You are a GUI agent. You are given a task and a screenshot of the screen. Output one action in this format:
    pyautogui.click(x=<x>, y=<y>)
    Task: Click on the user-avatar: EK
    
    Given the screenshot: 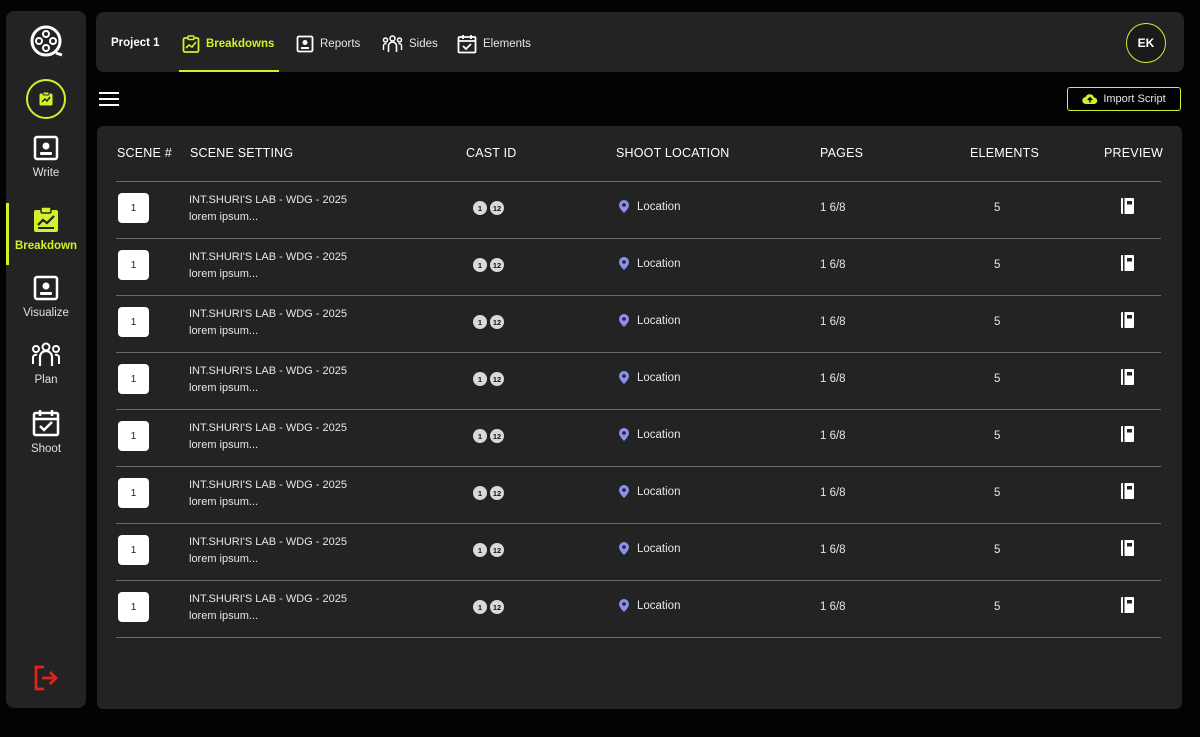 What is the action you would take?
    pyautogui.click(x=1146, y=43)
    